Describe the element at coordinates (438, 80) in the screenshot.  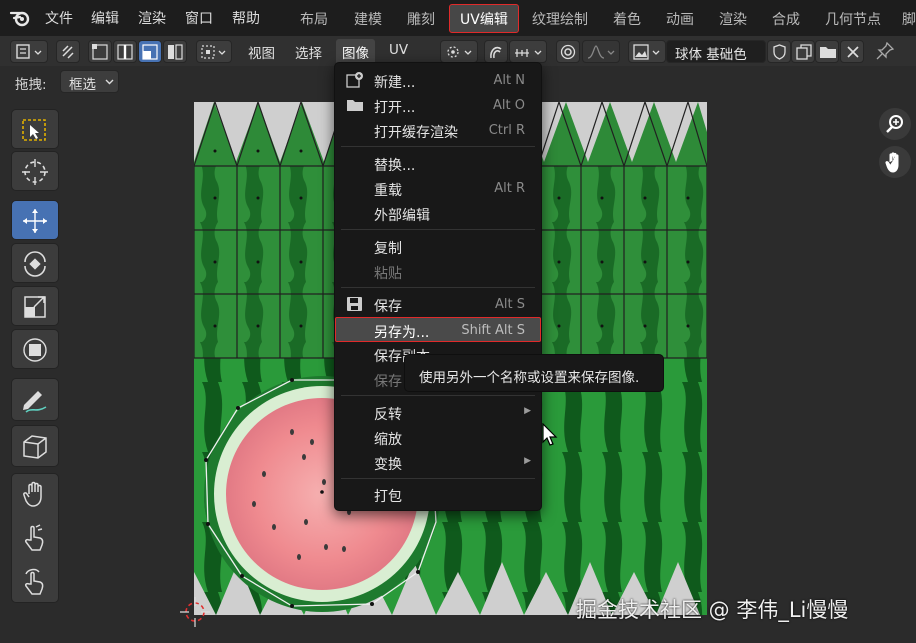
I see `menu-item-new: 新建... Alt N` at that location.